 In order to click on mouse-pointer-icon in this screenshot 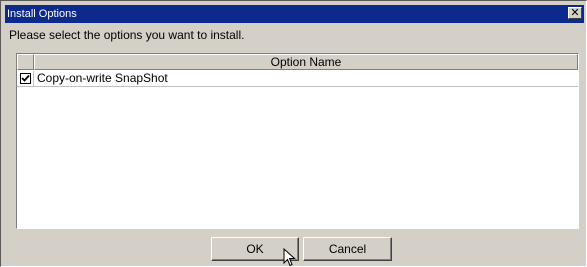, I will do `click(289, 257)`.